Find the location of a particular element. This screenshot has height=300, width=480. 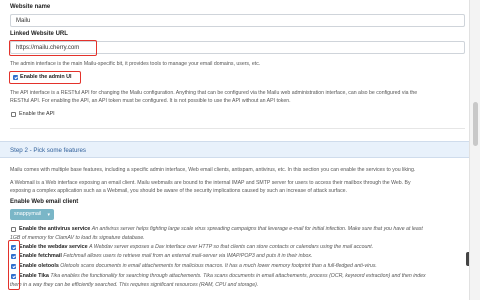

page-scrollbar is located at coordinates (474, 150).